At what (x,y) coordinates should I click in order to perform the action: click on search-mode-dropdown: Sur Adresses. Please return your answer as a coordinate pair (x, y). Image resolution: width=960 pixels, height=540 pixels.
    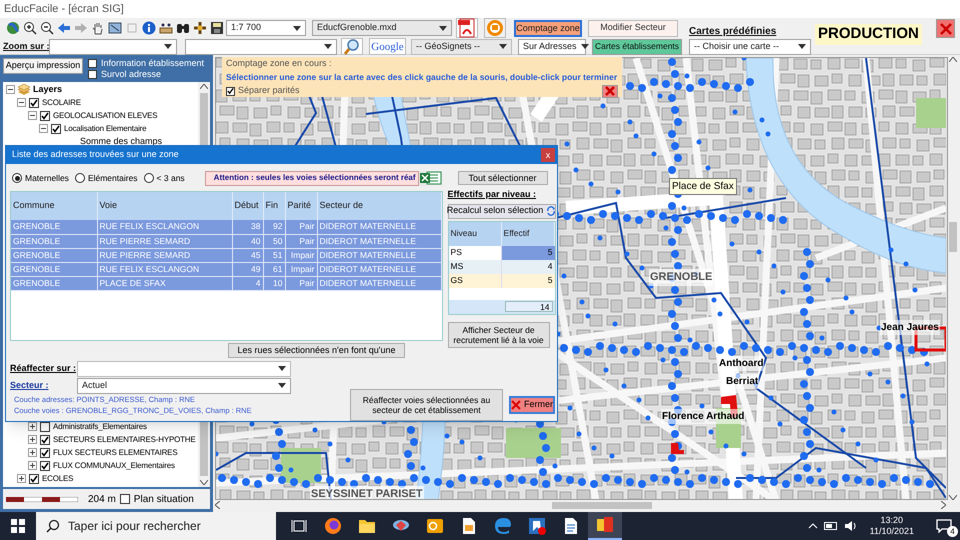
    Looking at the image, I should click on (552, 46).